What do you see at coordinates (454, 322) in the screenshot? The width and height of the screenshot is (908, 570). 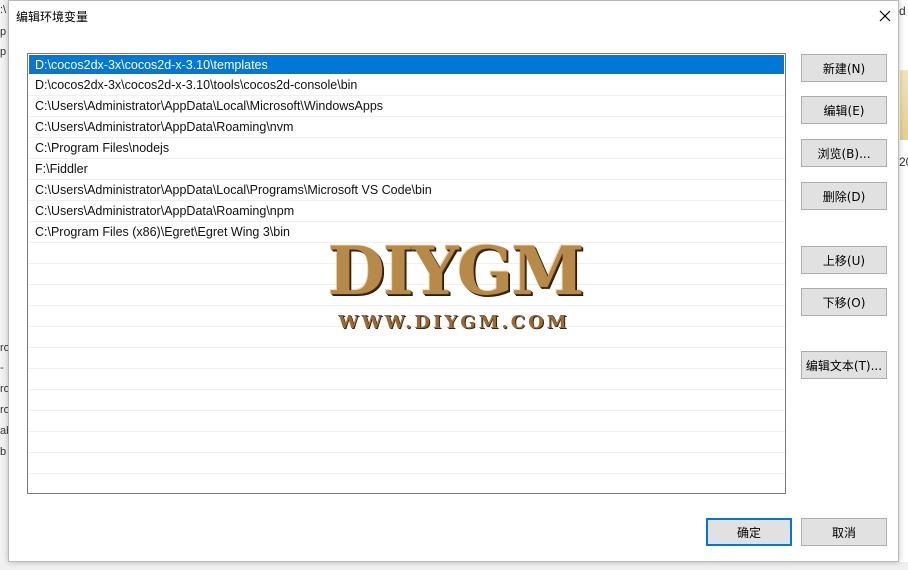 I see `watermark-url: WWW.DIYGM.COM` at bounding box center [454, 322].